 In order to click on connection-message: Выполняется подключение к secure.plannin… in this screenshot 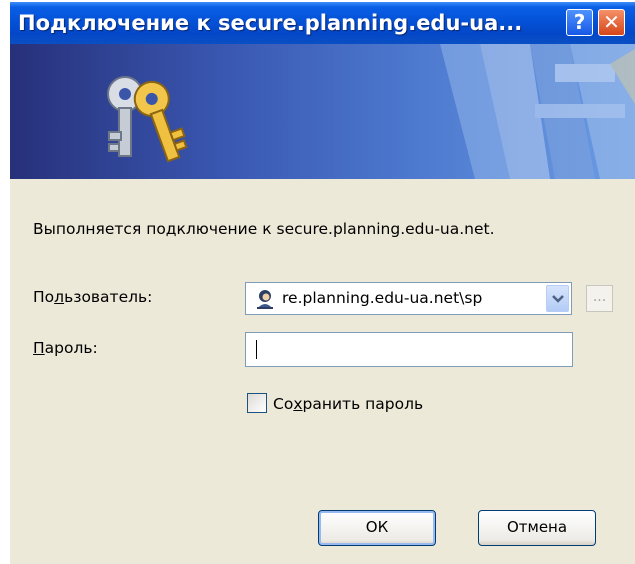, I will do `click(264, 229)`.